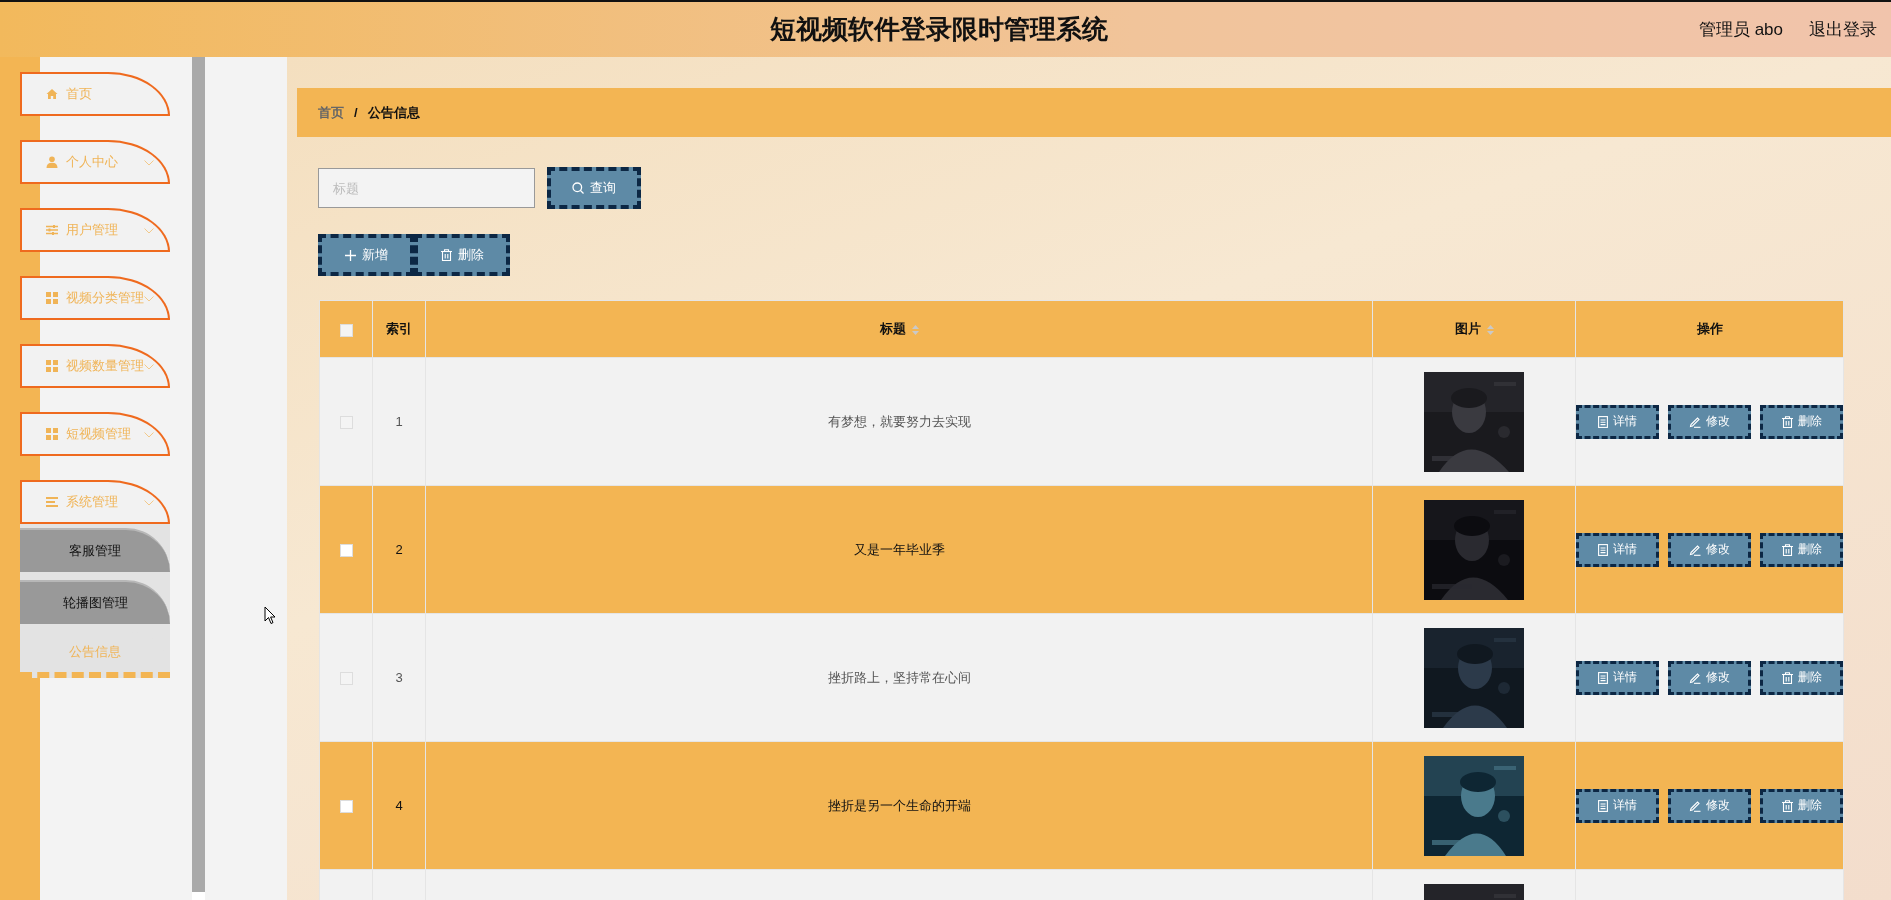 The height and width of the screenshot is (900, 1891). Describe the element at coordinates (892, 328) in the screenshot. I see `column-header: 标题` at that location.